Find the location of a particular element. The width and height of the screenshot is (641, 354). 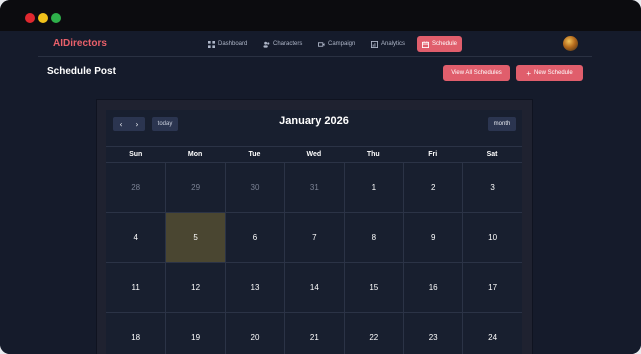

calendar-day: 23 is located at coordinates (432, 333).